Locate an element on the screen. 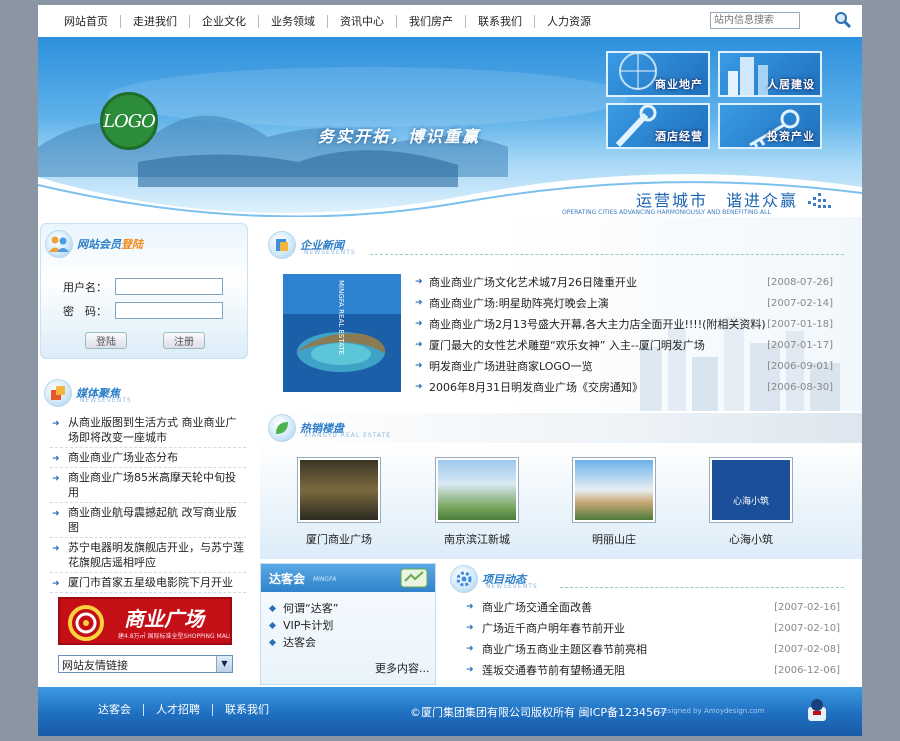 The height and width of the screenshot is (741, 900). card-icon is located at coordinates (414, 578).